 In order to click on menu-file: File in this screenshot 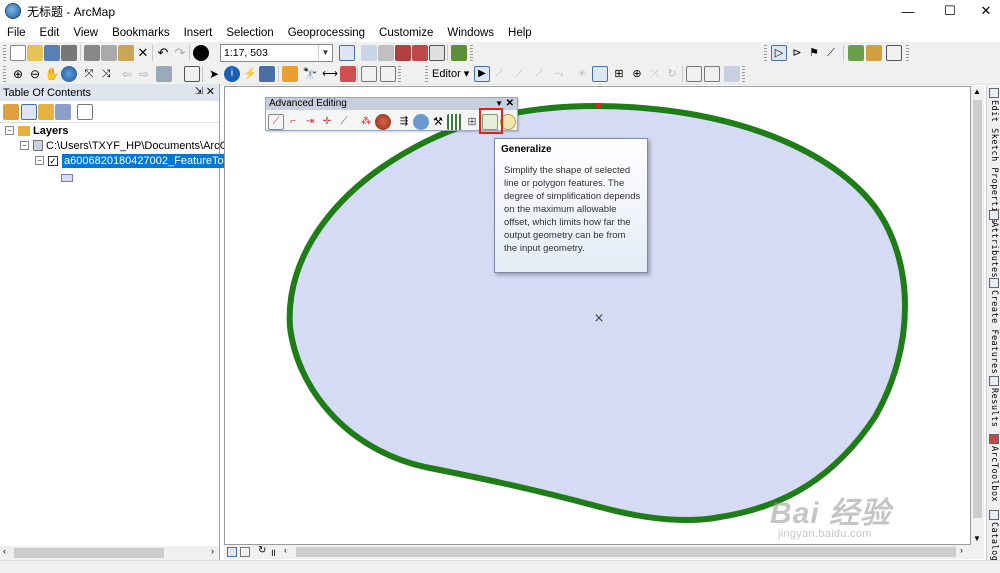, I will do `click(16, 33)`.